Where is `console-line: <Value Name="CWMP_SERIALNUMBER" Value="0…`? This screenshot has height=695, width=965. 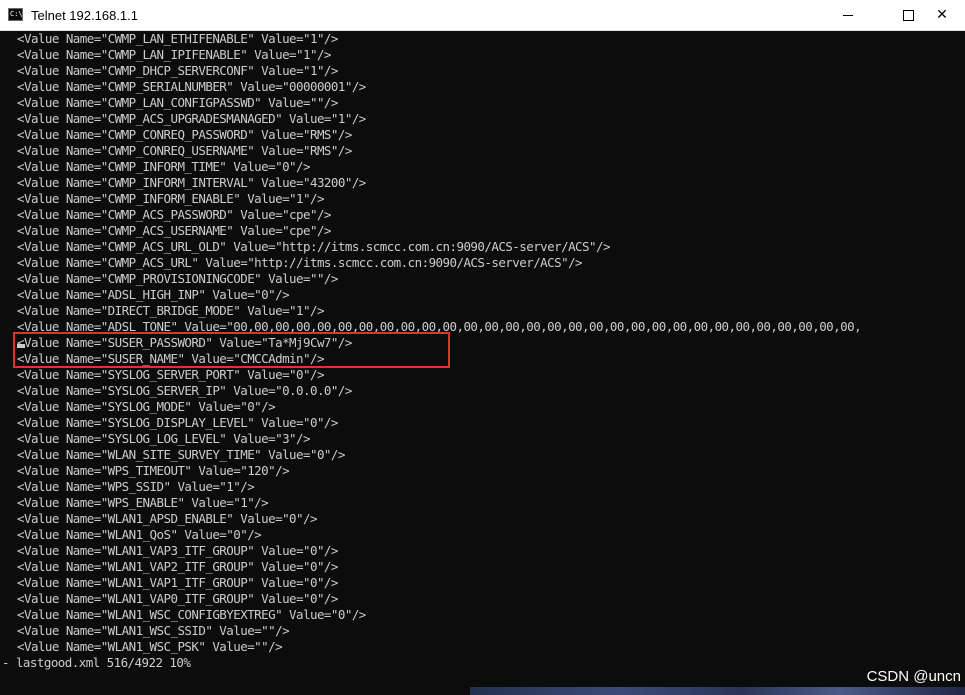
console-line: <Value Name="CWMP_SERIALNUMBER" Value="0… is located at coordinates (191, 86).